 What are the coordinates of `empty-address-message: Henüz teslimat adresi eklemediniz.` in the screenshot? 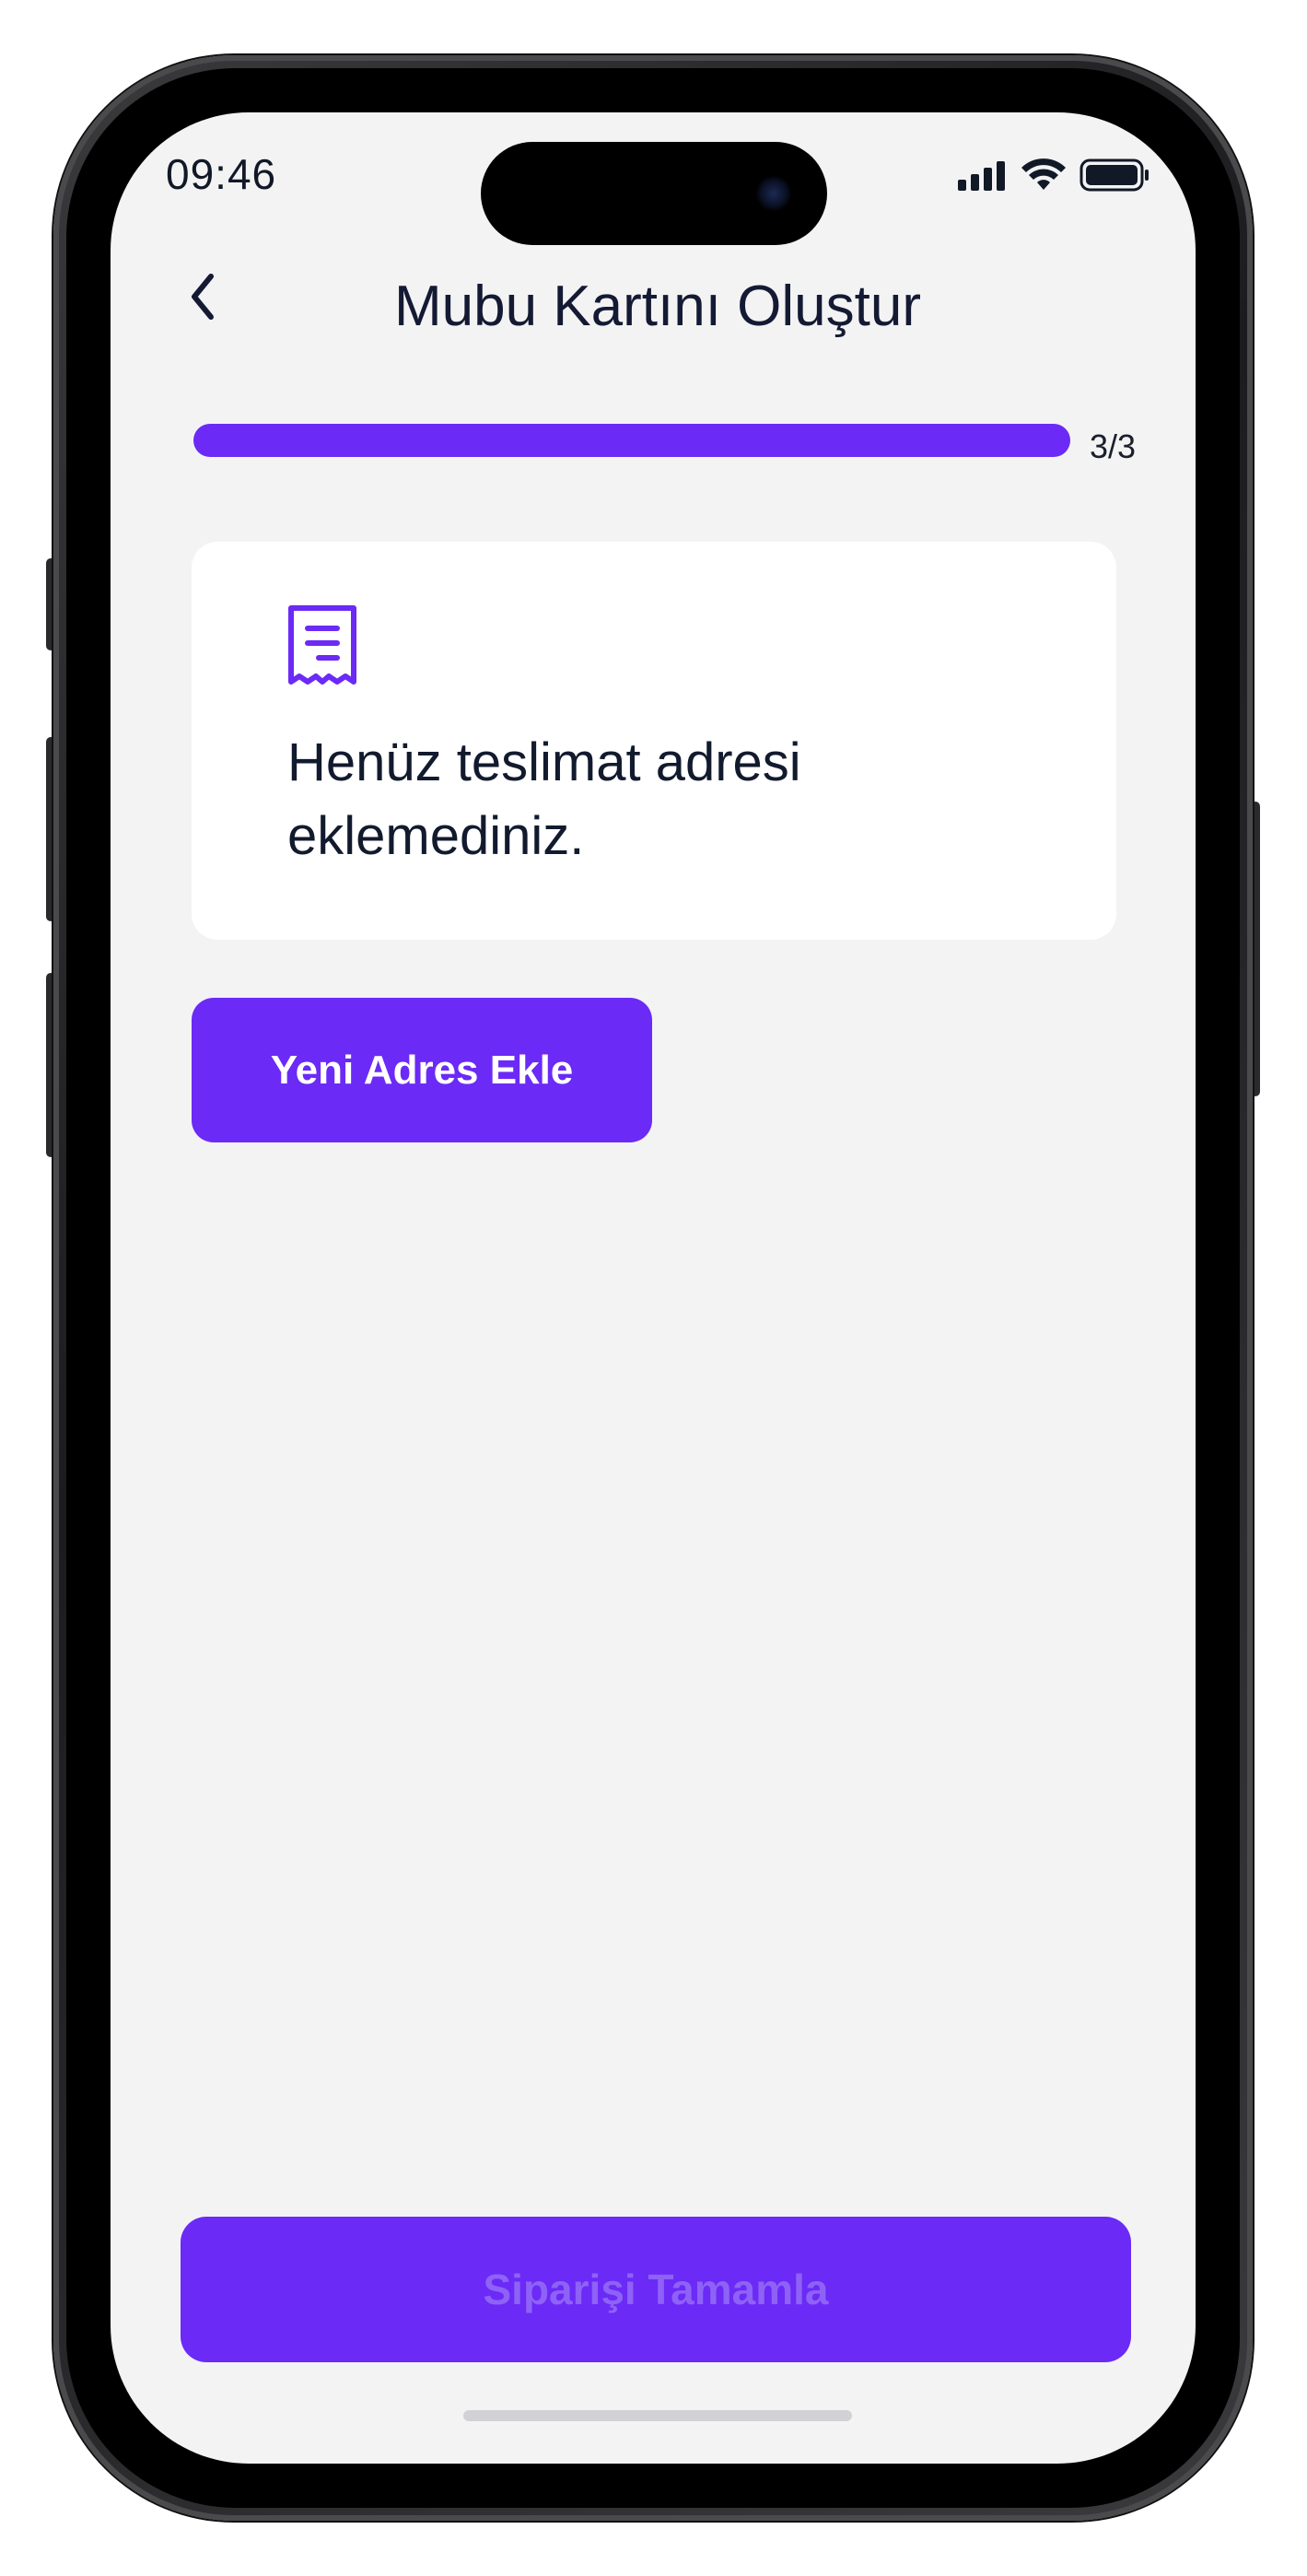 It's located at (544, 799).